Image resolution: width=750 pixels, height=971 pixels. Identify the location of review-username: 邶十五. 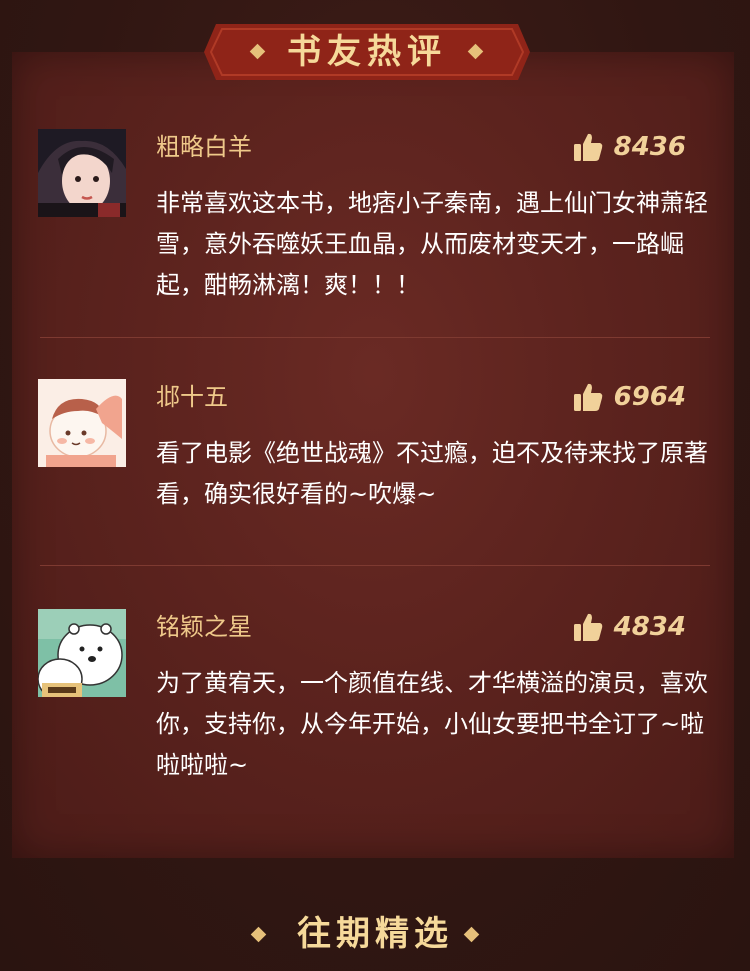
(192, 397).